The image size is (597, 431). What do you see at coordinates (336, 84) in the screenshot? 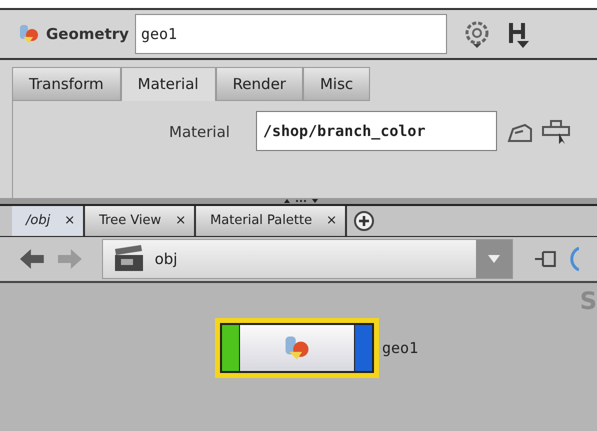
I see `parameter-tab: Misc` at bounding box center [336, 84].